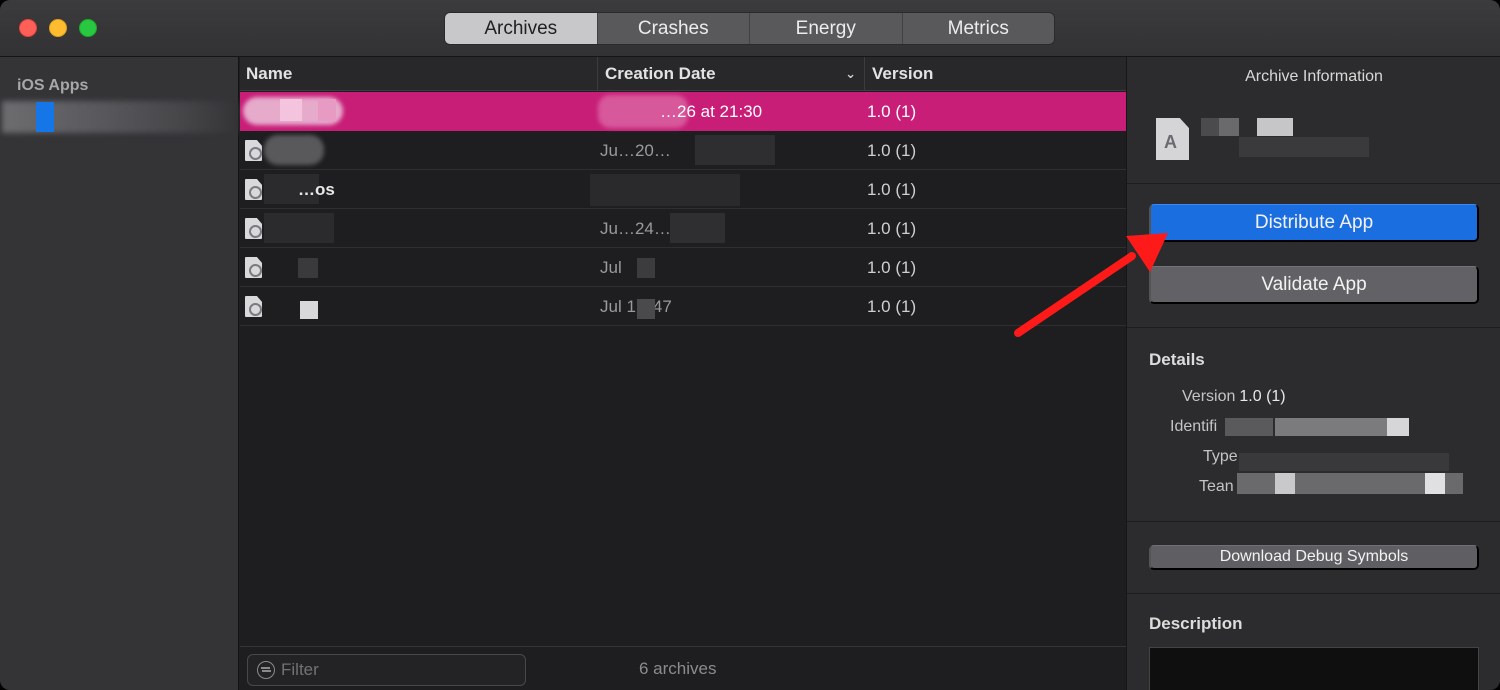 The height and width of the screenshot is (690, 1500). What do you see at coordinates (996, 74) in the screenshot?
I see `column-header-version: Version` at bounding box center [996, 74].